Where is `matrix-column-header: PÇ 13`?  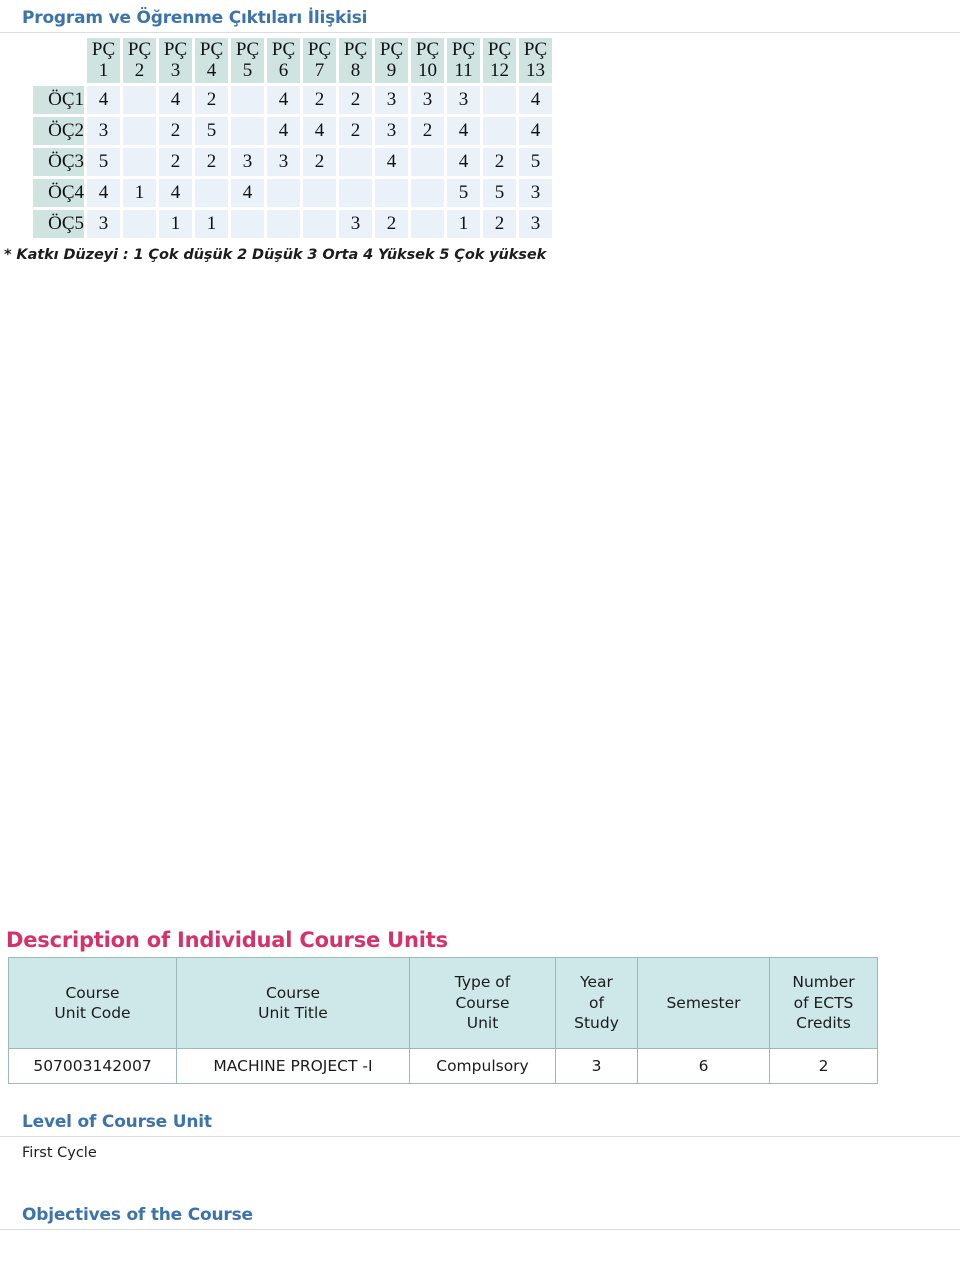
matrix-column-header: PÇ 13 is located at coordinates (535, 60).